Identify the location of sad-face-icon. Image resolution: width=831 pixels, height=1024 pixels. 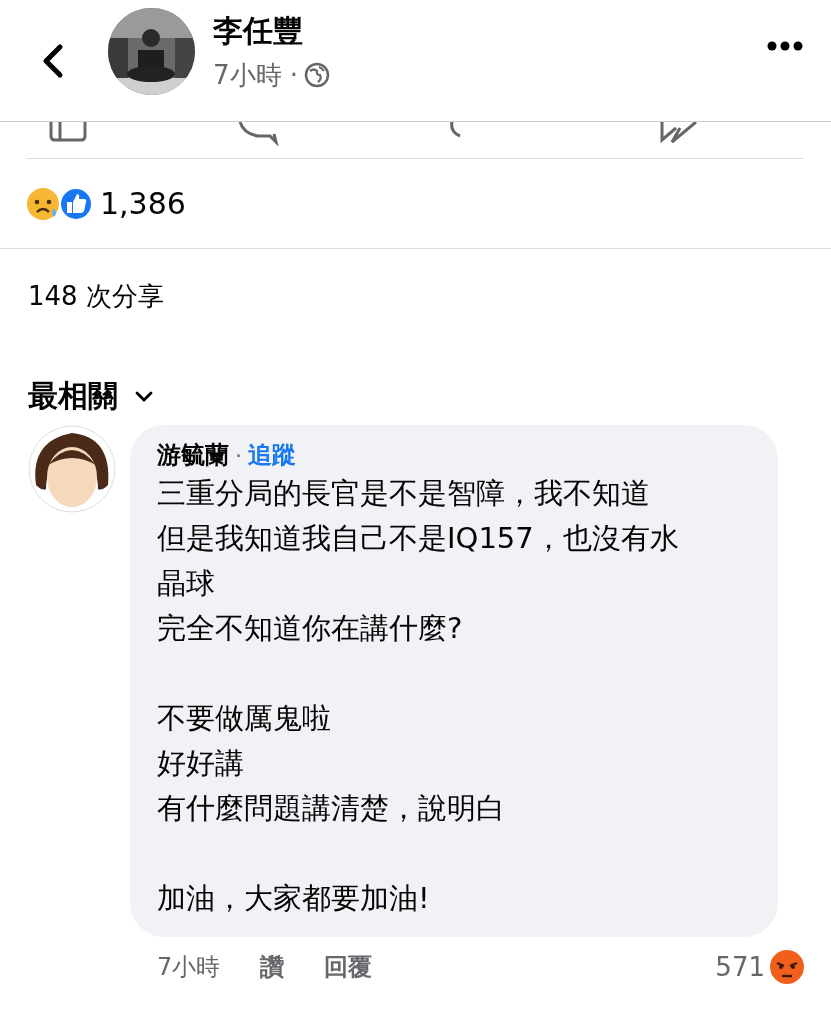
(44, 203).